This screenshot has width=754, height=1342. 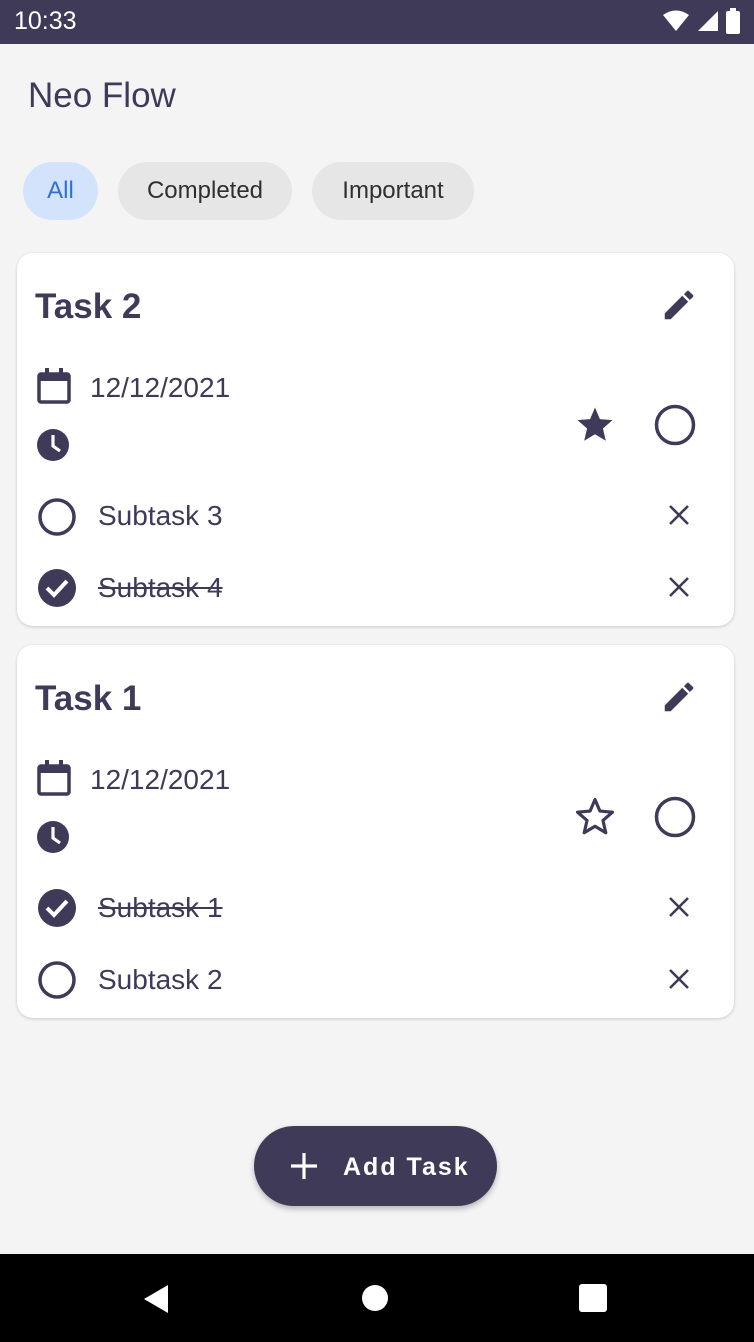 What do you see at coordinates (205, 191) in the screenshot?
I see `filter-chip-completed: Completed` at bounding box center [205, 191].